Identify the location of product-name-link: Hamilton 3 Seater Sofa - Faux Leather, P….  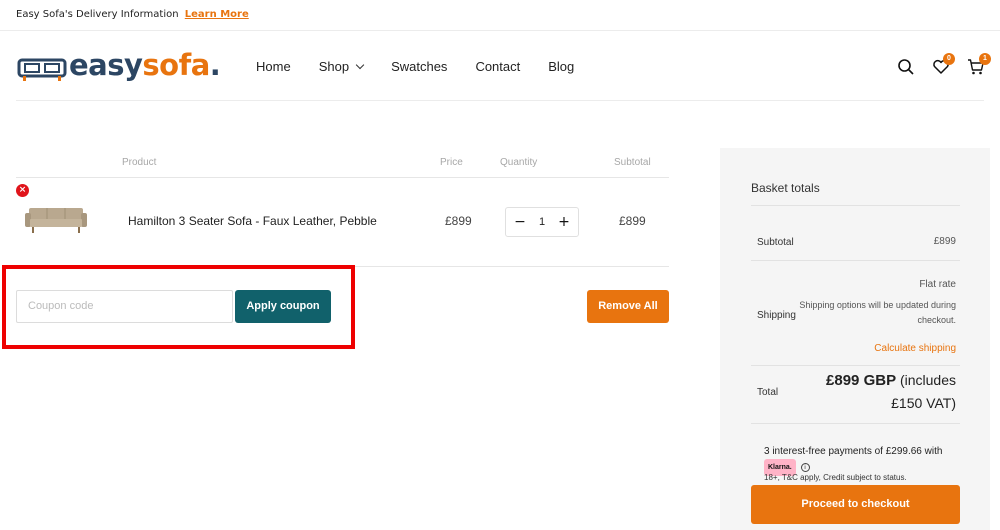
(252, 221).